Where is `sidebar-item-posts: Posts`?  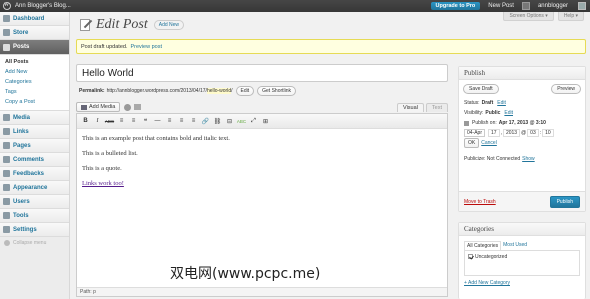 sidebar-item-posts: Posts is located at coordinates (34, 47).